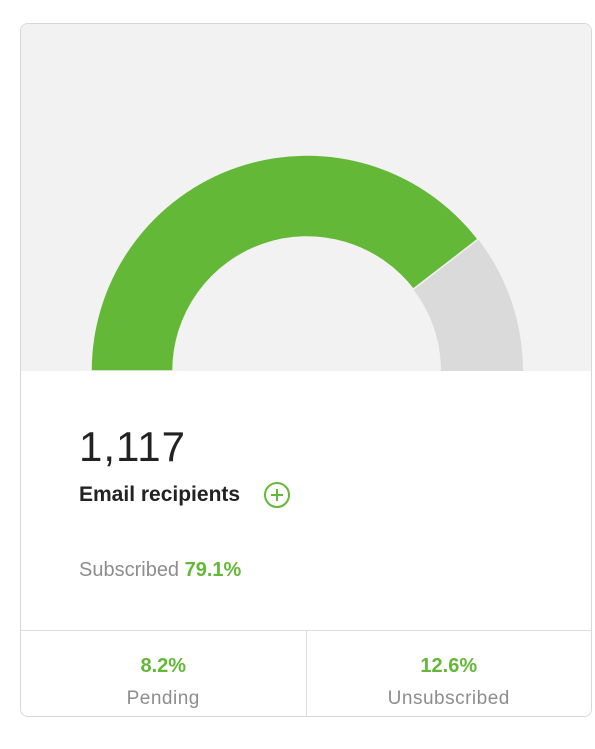  Describe the element at coordinates (132, 446) in the screenshot. I see `recipient-count: 1,117` at that location.